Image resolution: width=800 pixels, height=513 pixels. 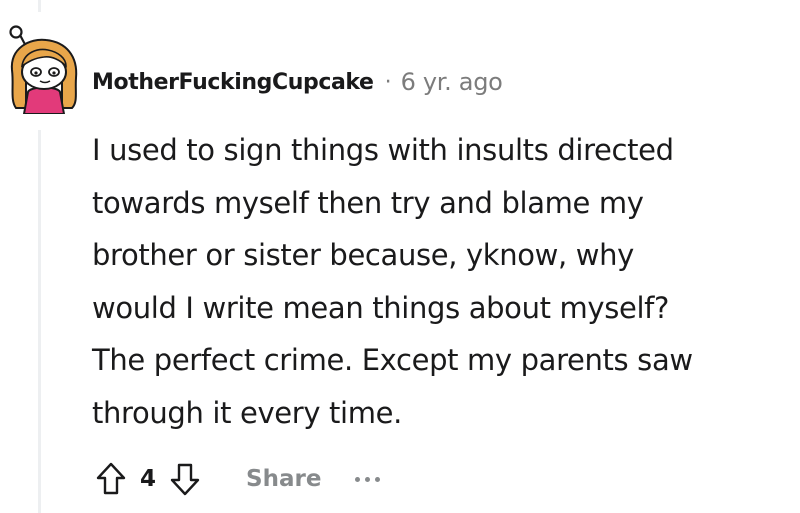 I want to click on more-options-icon, so click(x=367, y=479).